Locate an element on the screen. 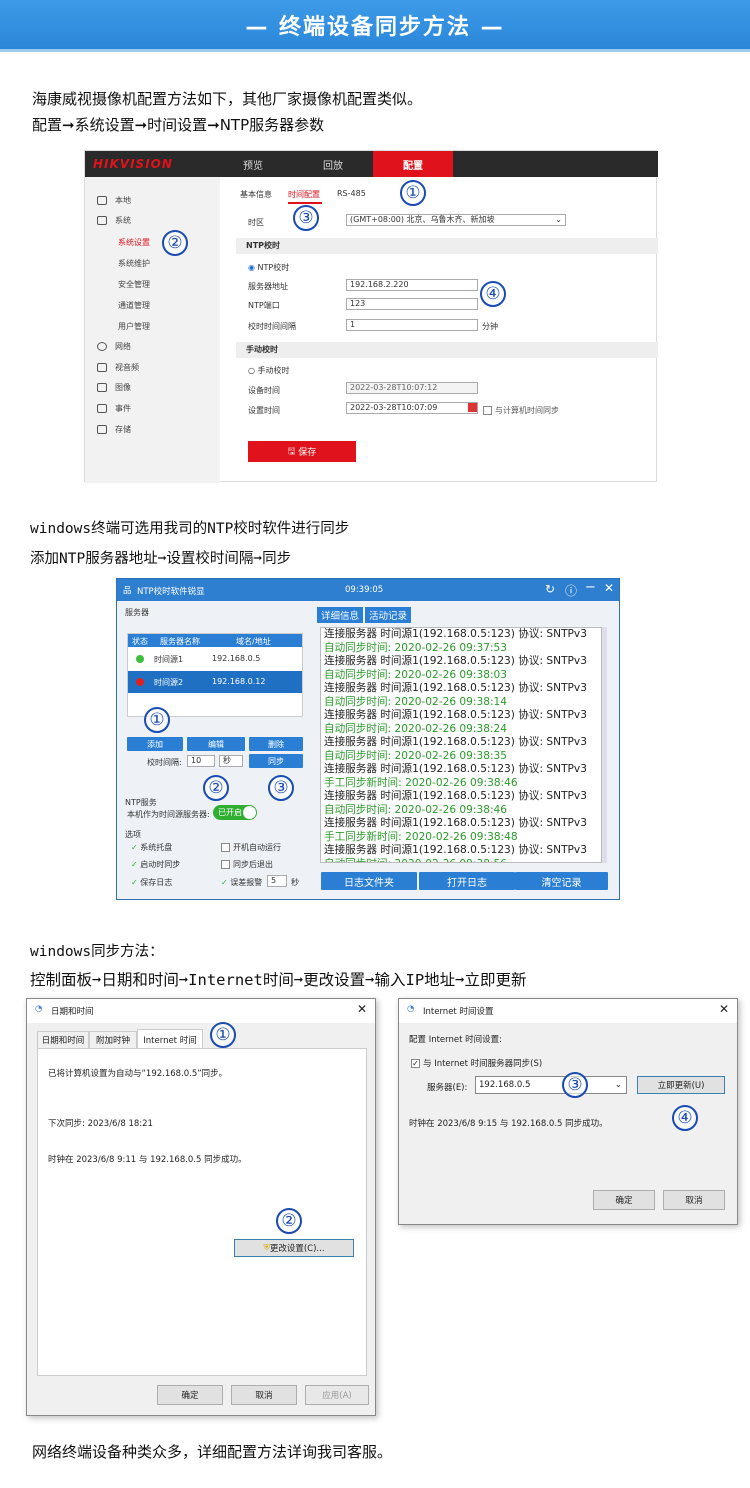  tab-activity: 活动记录 is located at coordinates (388, 615).